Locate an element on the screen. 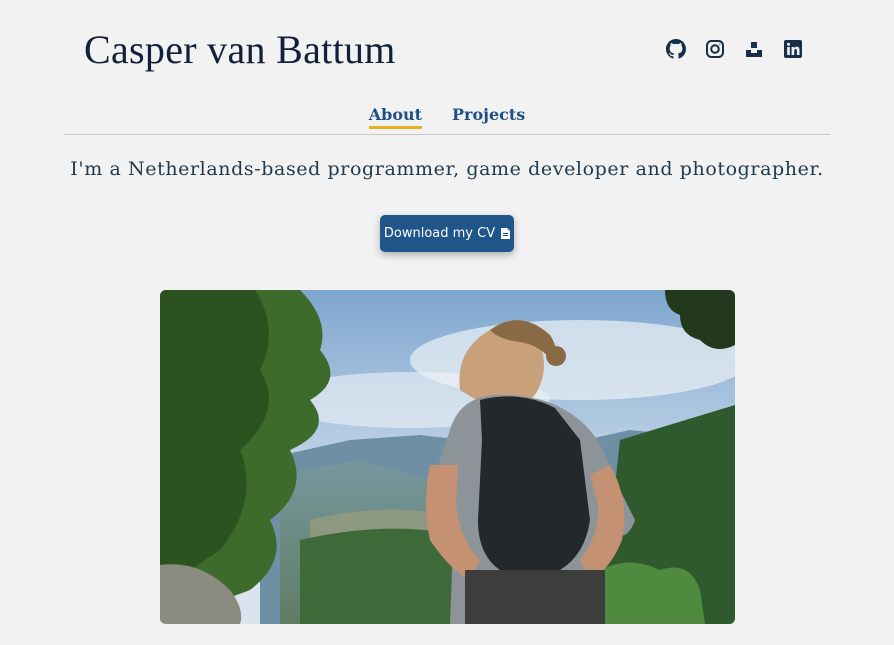  social-links is located at coordinates (734, 49).